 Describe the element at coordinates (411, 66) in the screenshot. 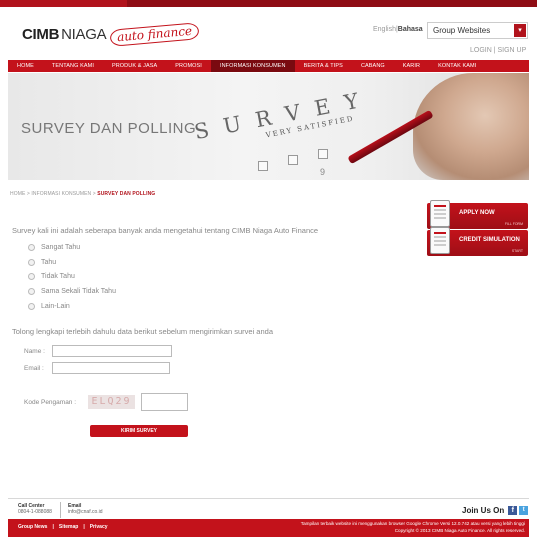

I see `nav-item-karir: KARIR` at that location.